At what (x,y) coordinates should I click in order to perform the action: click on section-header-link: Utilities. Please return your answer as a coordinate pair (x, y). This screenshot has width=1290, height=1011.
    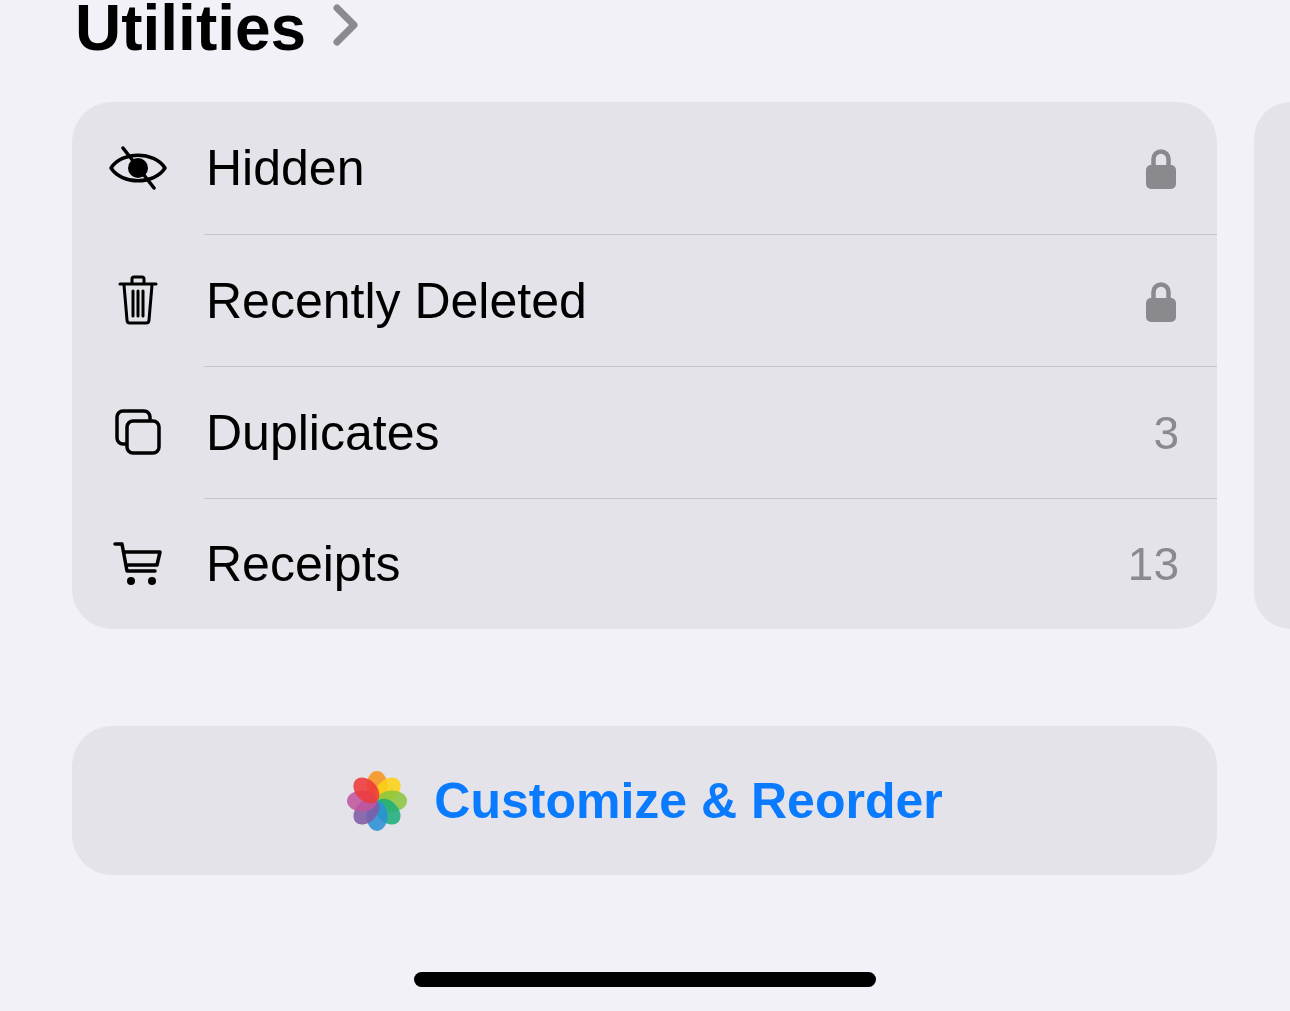
    Looking at the image, I should click on (218, 28).